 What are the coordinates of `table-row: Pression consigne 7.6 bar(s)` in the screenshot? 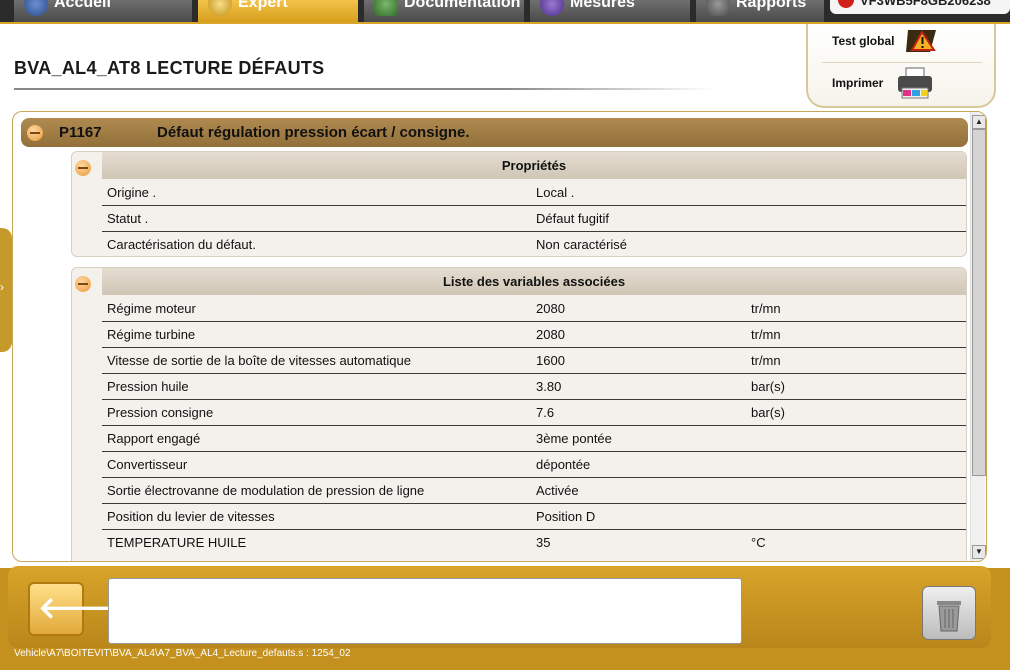 It's located at (534, 413).